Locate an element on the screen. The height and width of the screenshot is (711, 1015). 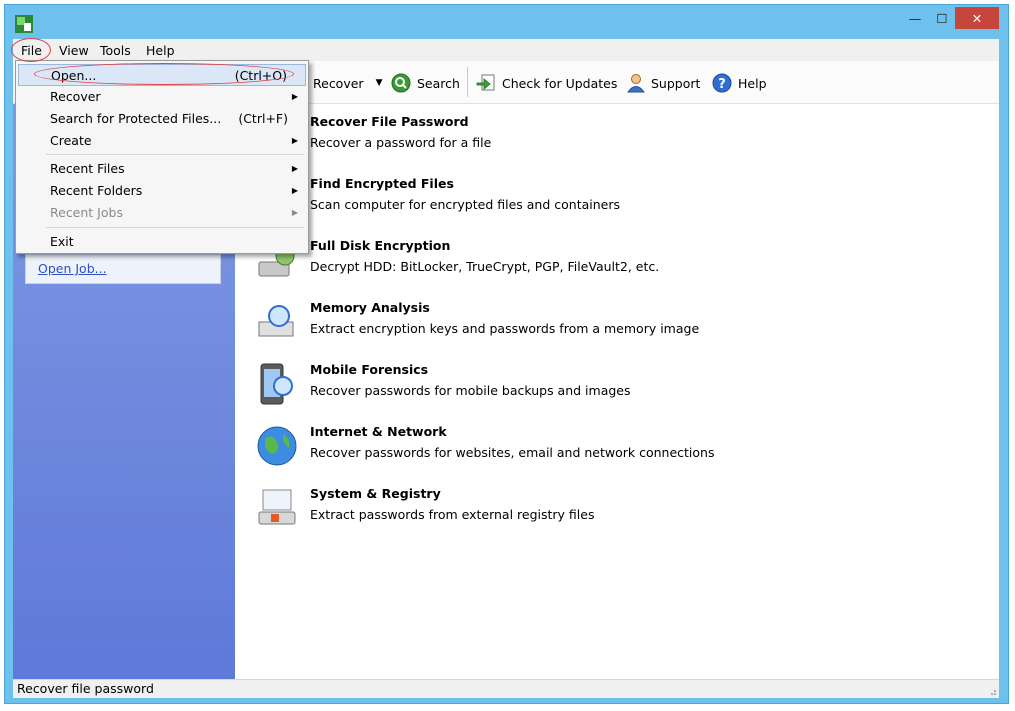
menu-item-recent-files: Recent Files ▶ is located at coordinates (162, 169).